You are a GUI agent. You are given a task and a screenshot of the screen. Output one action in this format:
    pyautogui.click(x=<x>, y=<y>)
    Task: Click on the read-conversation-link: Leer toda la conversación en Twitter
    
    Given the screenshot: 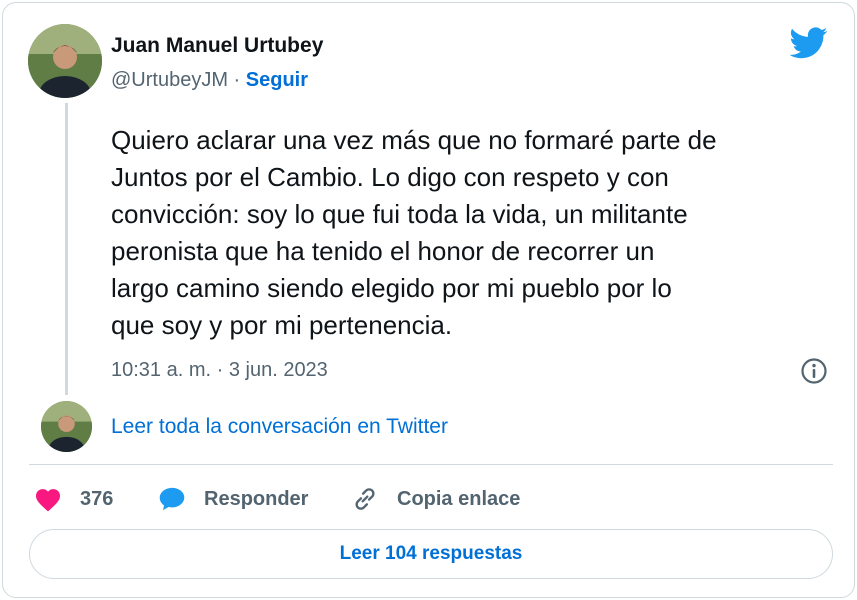 What is the action you would take?
    pyautogui.click(x=279, y=427)
    